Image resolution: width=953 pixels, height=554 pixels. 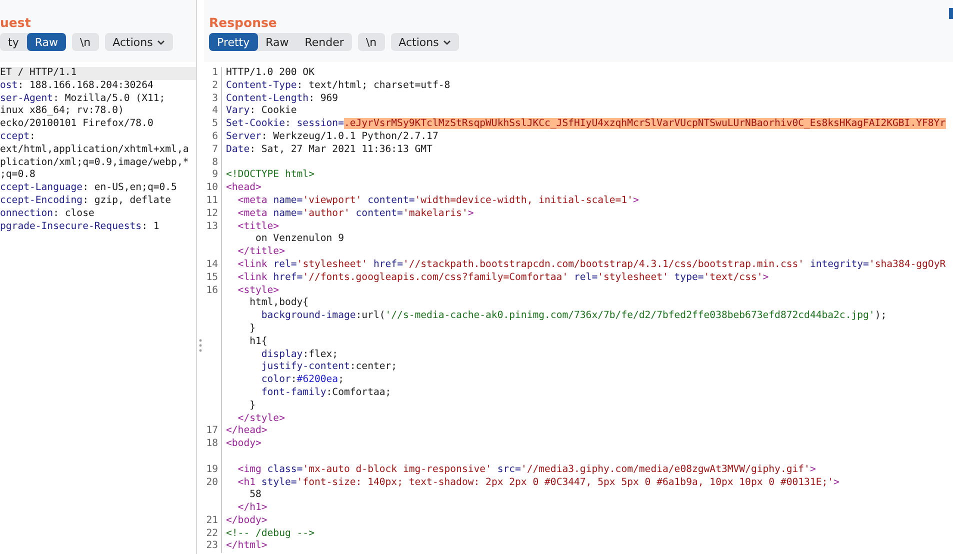 I want to click on code-line: <!DOCTYPE html>, so click(x=271, y=175).